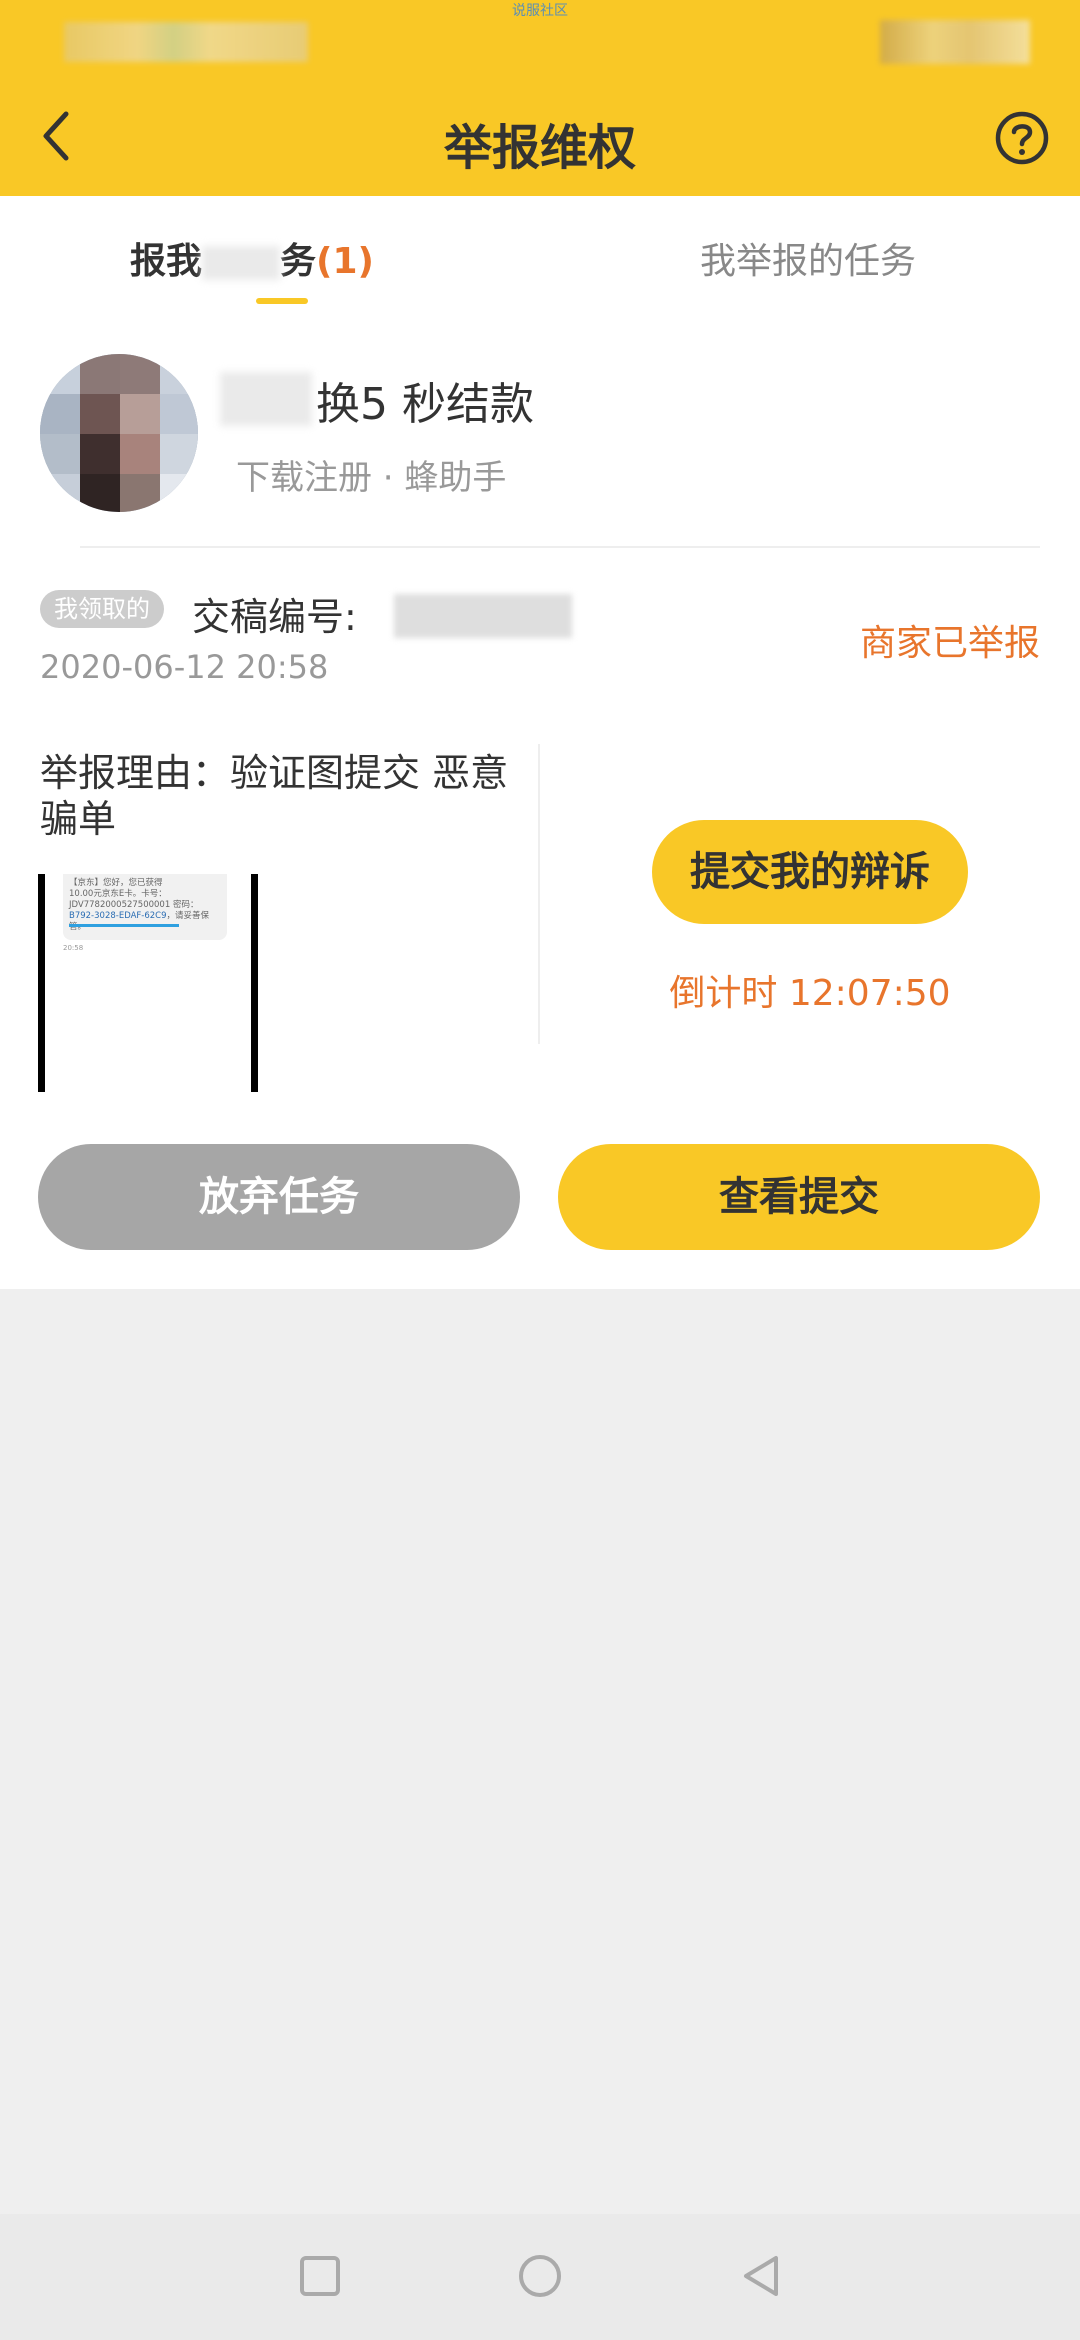  I want to click on square-icon, so click(320, 2276).